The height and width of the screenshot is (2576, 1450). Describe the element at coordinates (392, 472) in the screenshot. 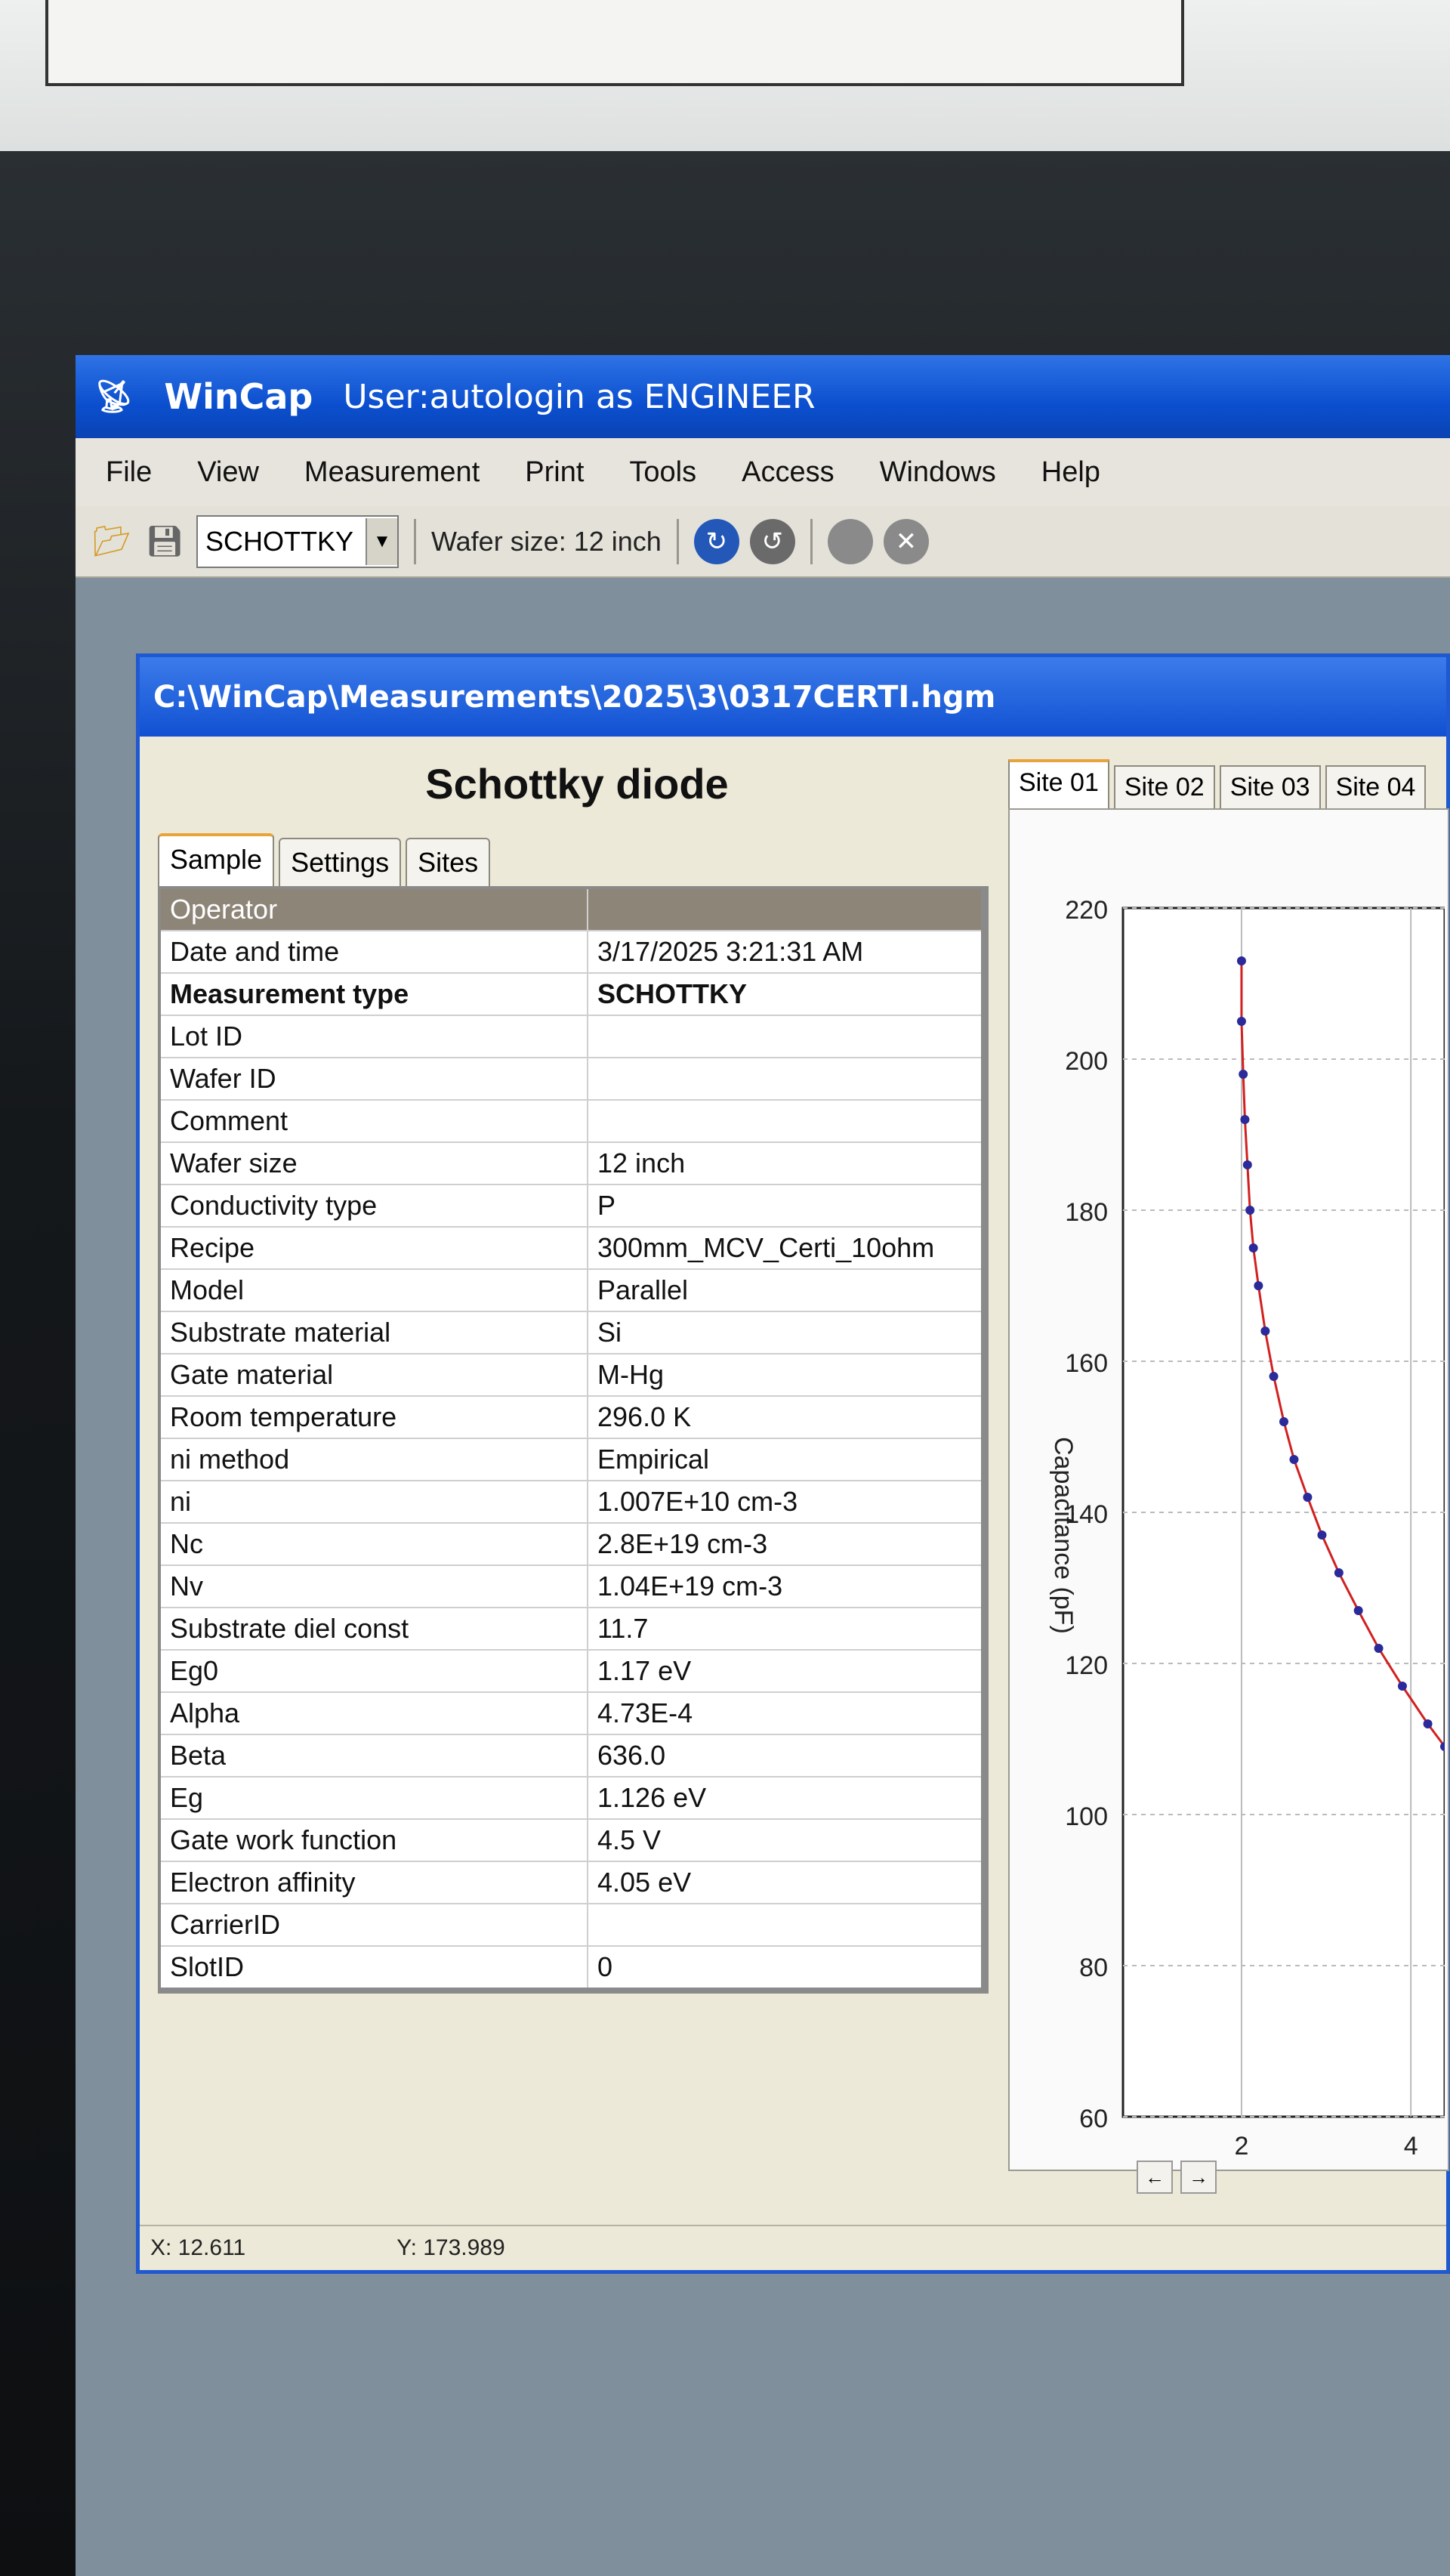

I see `menu-measurement: Measurement` at that location.